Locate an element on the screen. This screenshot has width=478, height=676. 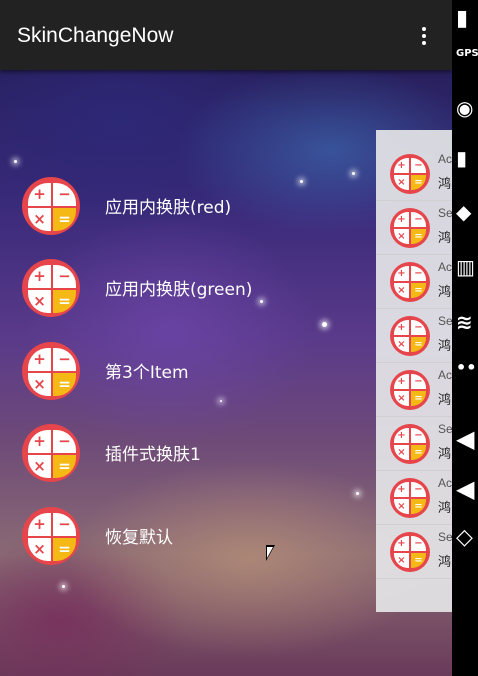
menu-item-label: 插件式换肤1 is located at coordinates (153, 455).